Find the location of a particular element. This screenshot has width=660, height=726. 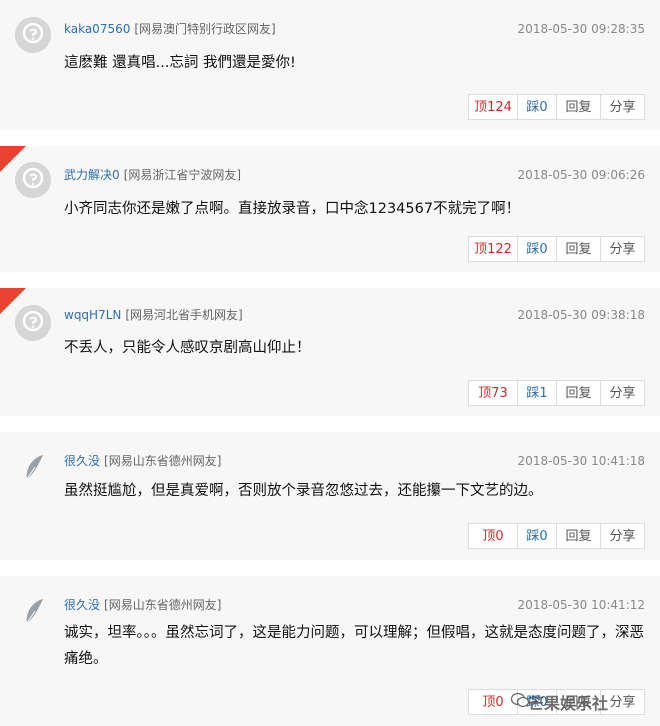

comment-timestamp: 2018-05-30 10:41:18 is located at coordinates (581, 461).